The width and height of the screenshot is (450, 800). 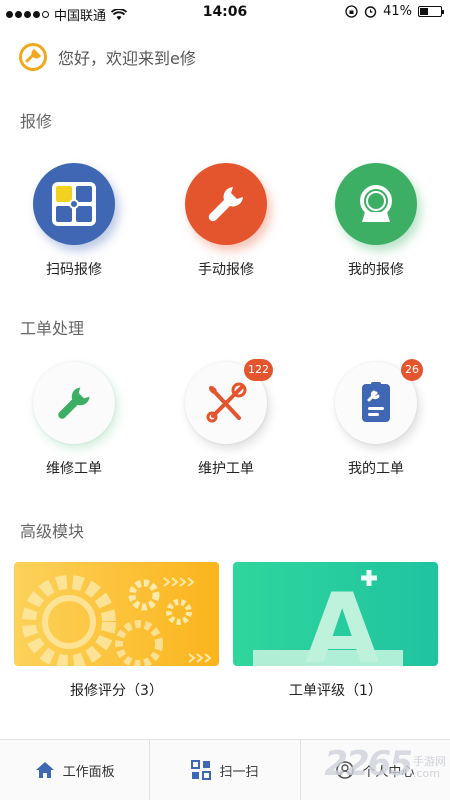 I want to click on tile-label: 扫码报修, so click(x=74, y=270).